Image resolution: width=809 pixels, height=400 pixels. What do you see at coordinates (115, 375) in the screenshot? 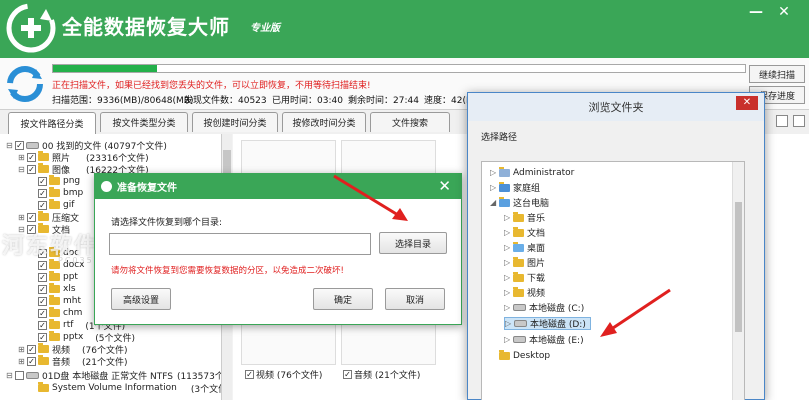
I see `tree-disk-d: ⊟ 01D盘 本地磁盘 正常文件 NTFS (113573个` at bounding box center [115, 375].